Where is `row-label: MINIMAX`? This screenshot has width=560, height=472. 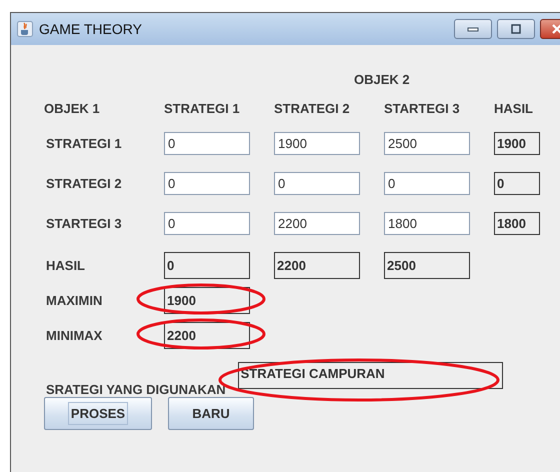
row-label: MINIMAX is located at coordinates (75, 335).